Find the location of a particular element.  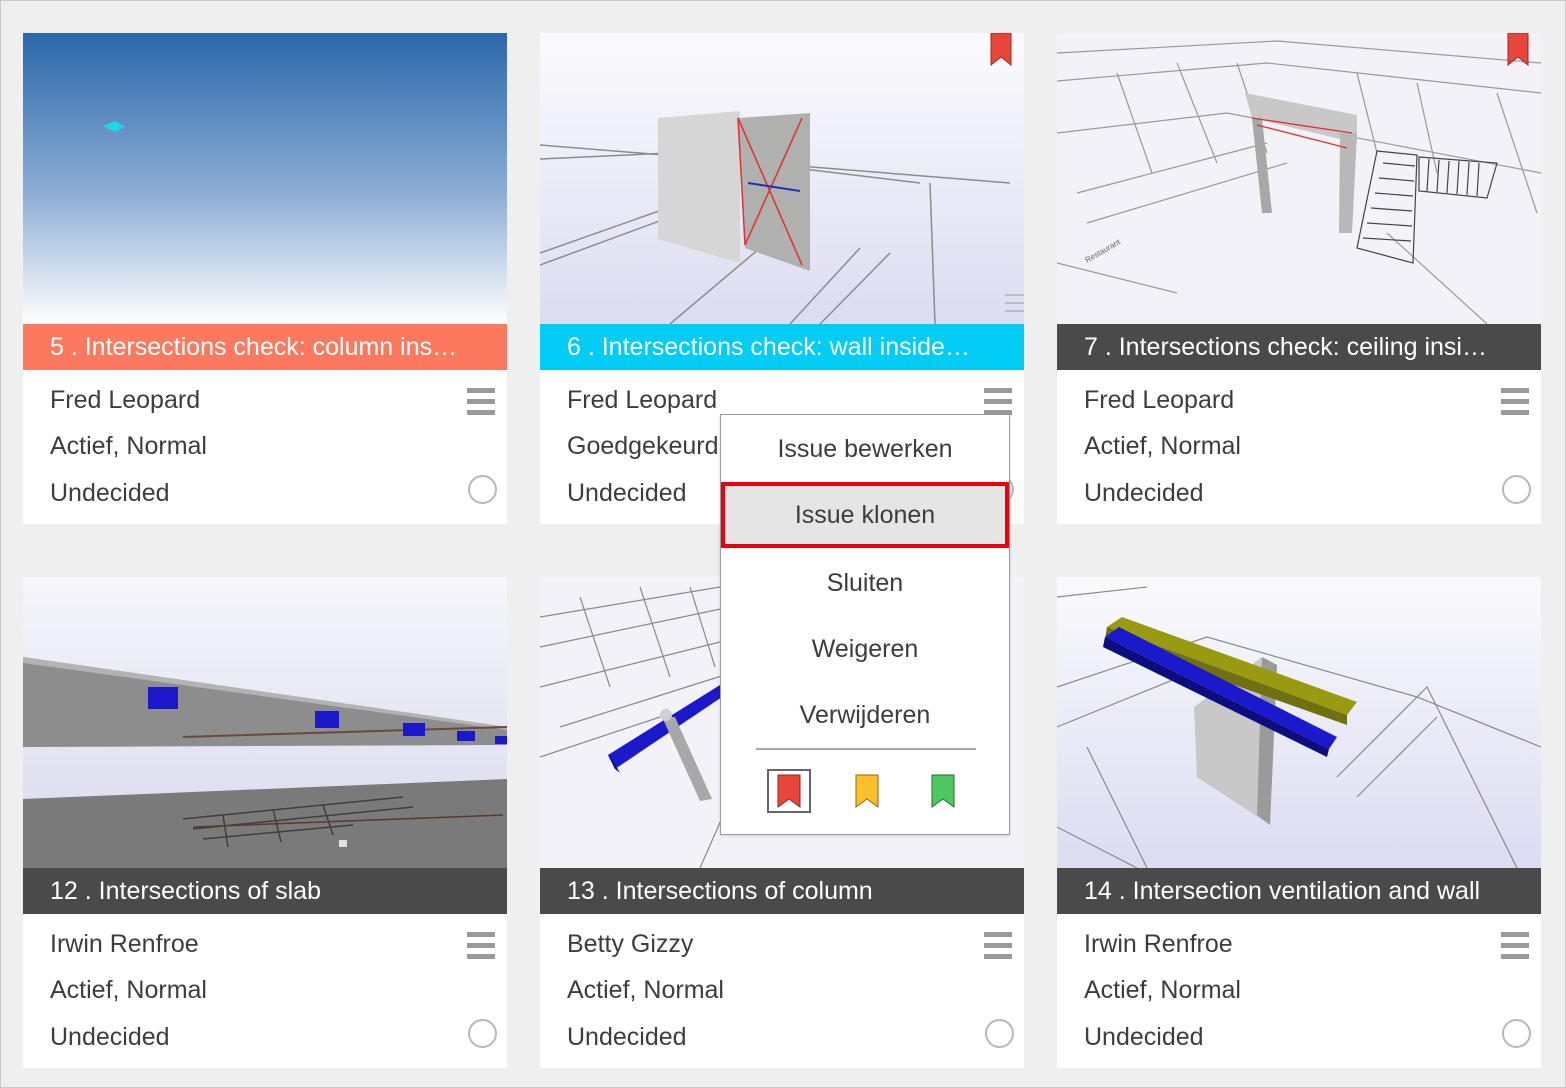

issue-assignee: Betty Gizzy is located at coordinates (630, 944).